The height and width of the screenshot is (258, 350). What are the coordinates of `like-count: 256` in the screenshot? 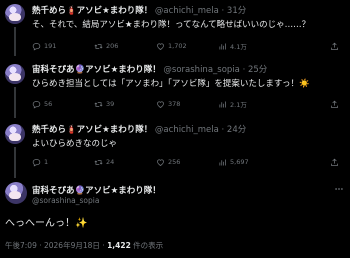 It's located at (174, 162).